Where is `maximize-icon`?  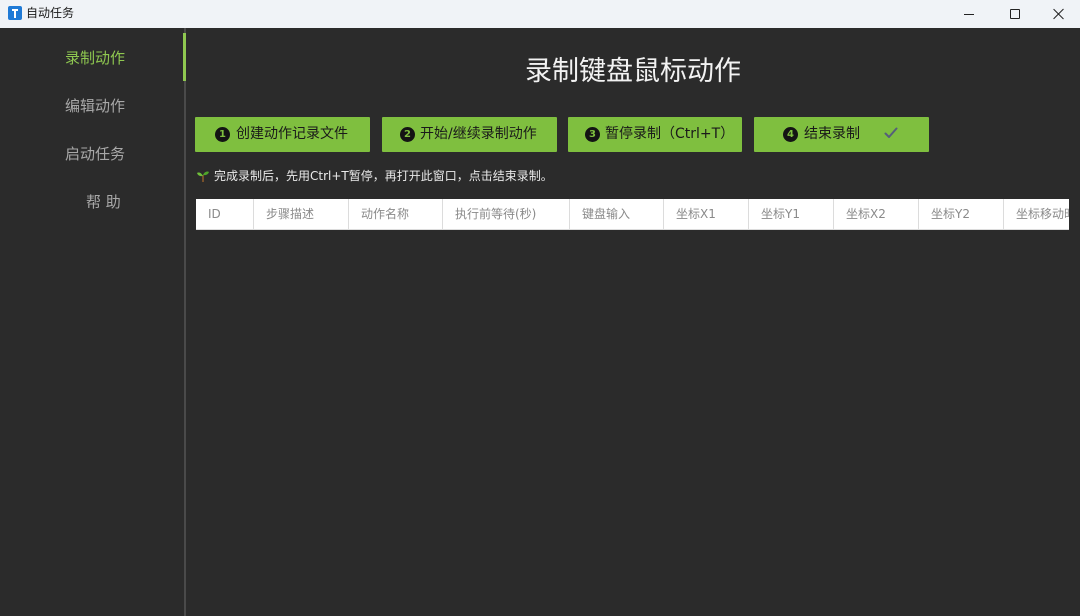 maximize-icon is located at coordinates (1015, 14).